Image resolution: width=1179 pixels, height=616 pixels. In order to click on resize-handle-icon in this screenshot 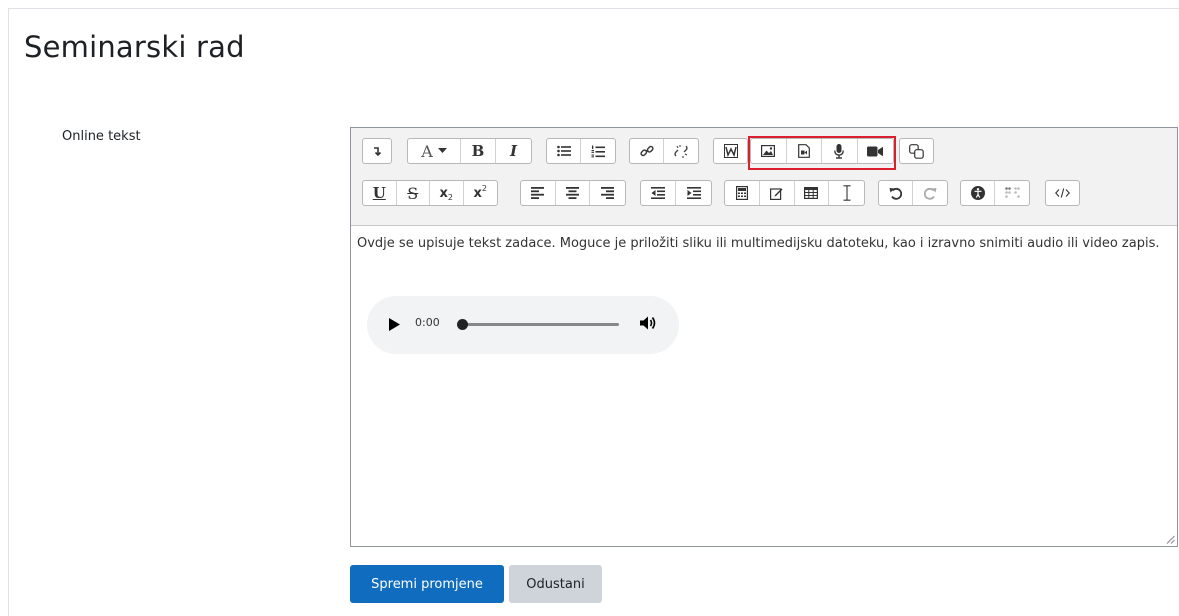, I will do `click(1170, 539)`.